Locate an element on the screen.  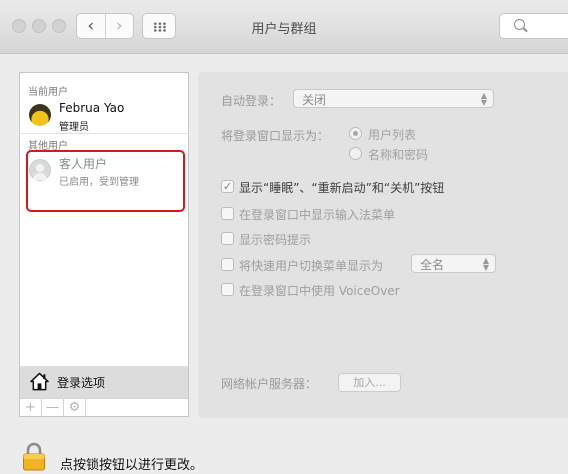
title-bar: ‹ › 用户与群组 is located at coordinates (284, 27).